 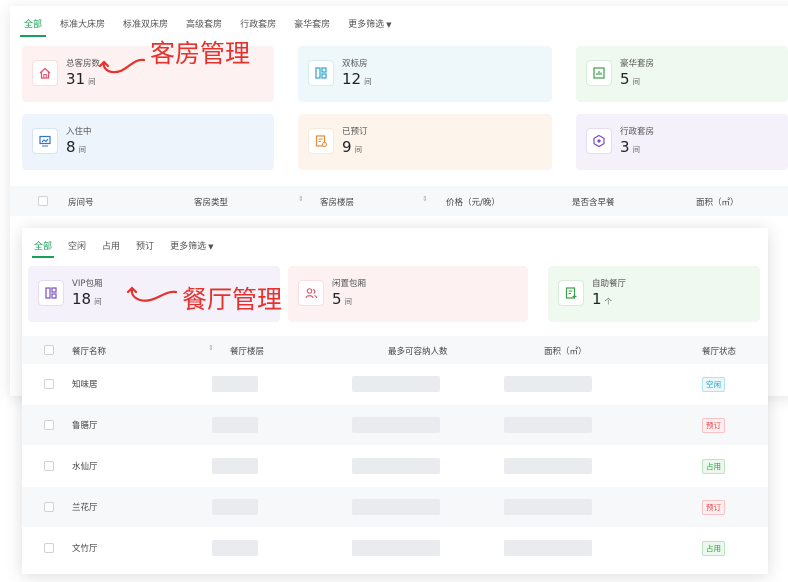 I want to click on curved-arrow-icon, so click(x=152, y=294).